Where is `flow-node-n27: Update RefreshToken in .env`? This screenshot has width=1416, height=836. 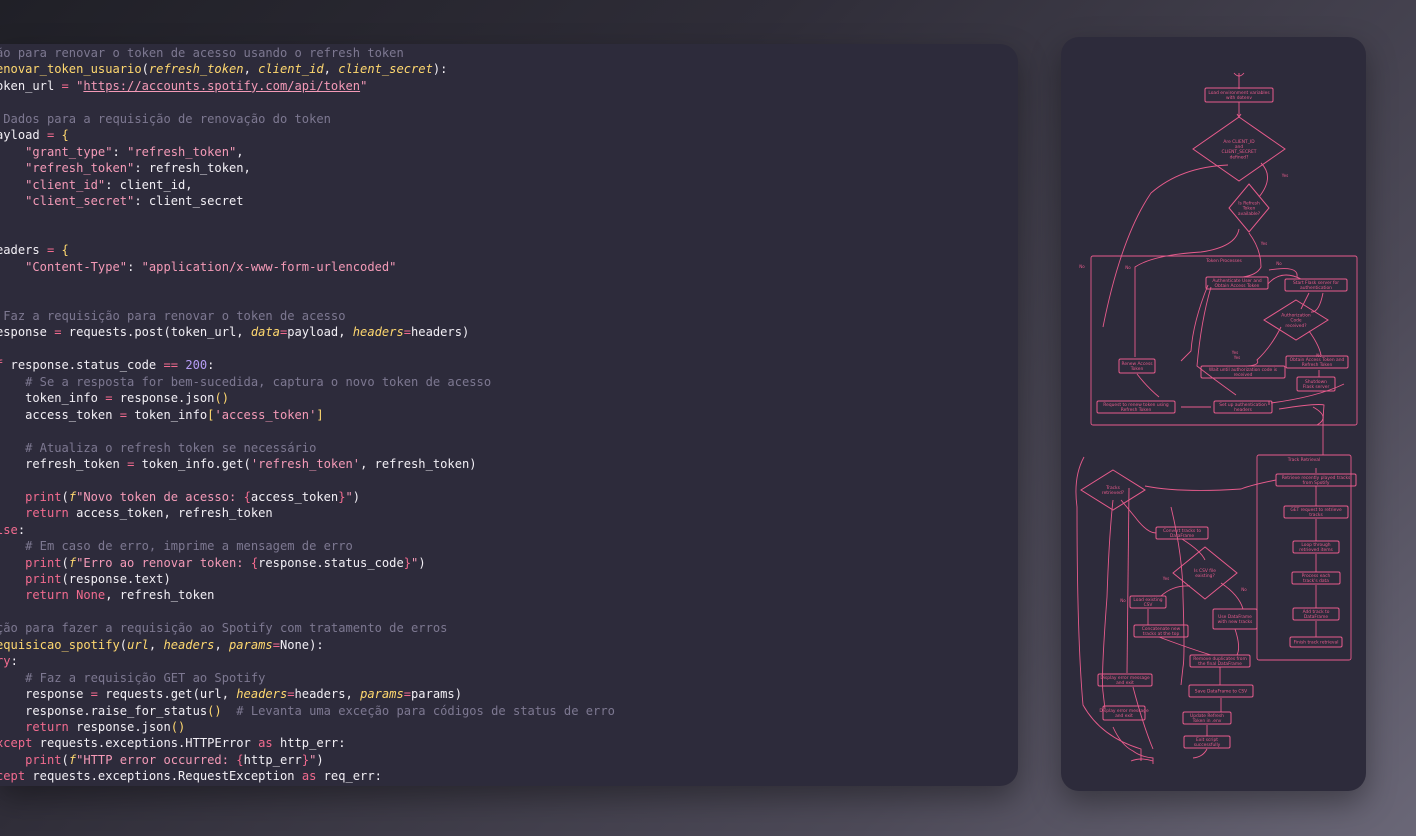 flow-node-n27: Update RefreshToken in .env is located at coordinates (1207, 718).